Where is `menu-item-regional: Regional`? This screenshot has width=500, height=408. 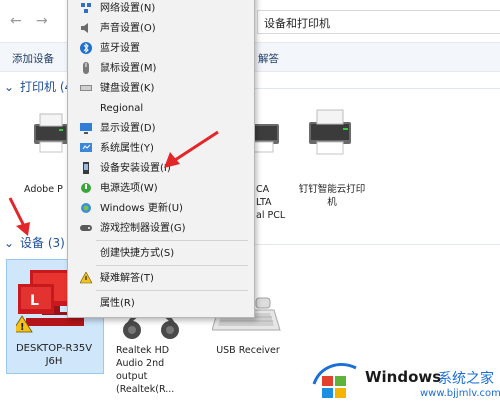 menu-item-regional: Regional is located at coordinates (161, 109).